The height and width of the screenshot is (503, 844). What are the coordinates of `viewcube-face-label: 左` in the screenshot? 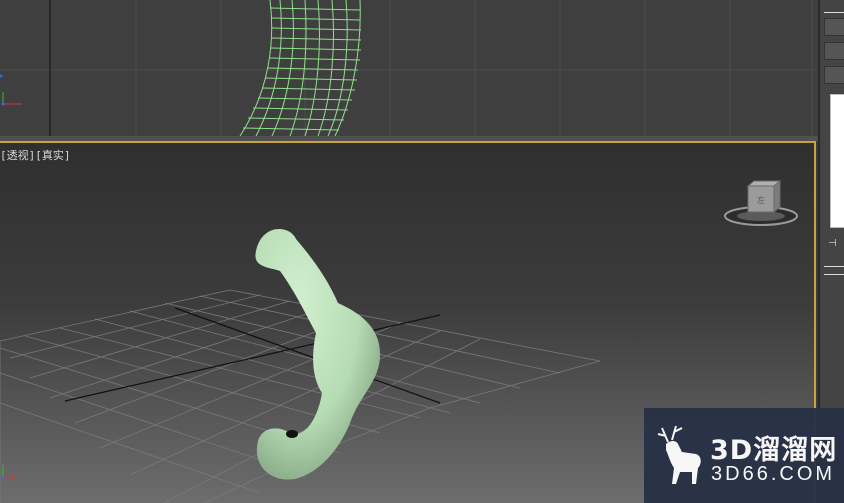 It's located at (761, 200).